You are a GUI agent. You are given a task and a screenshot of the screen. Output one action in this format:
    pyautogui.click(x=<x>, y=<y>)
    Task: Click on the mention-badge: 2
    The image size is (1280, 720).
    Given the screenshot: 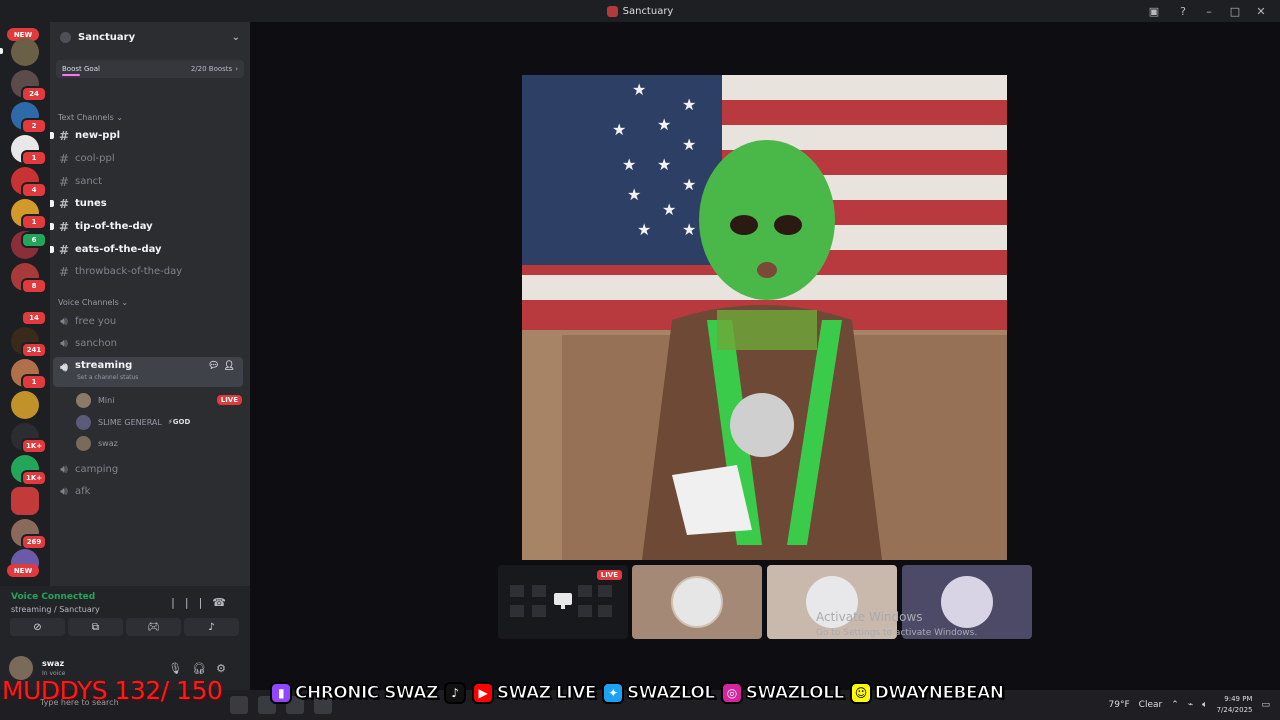 What is the action you would take?
    pyautogui.click(x=34, y=126)
    